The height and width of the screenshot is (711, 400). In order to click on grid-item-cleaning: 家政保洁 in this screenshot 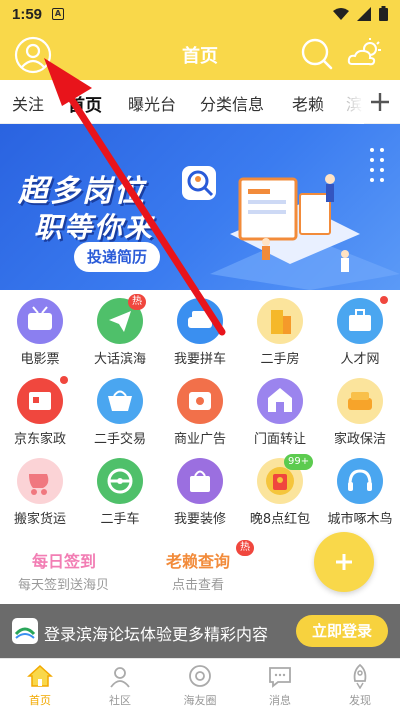, I will do `click(360, 410)`.